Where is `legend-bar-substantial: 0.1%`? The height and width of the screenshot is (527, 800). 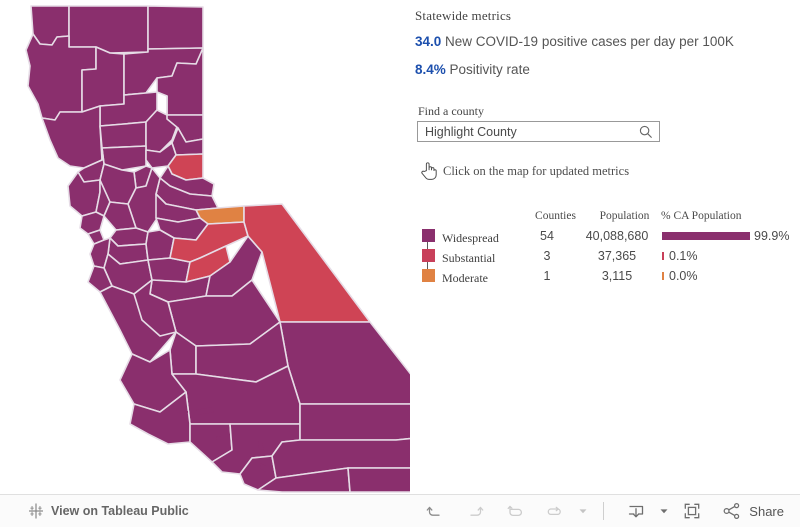 legend-bar-substantial: 0.1% is located at coordinates (727, 256).